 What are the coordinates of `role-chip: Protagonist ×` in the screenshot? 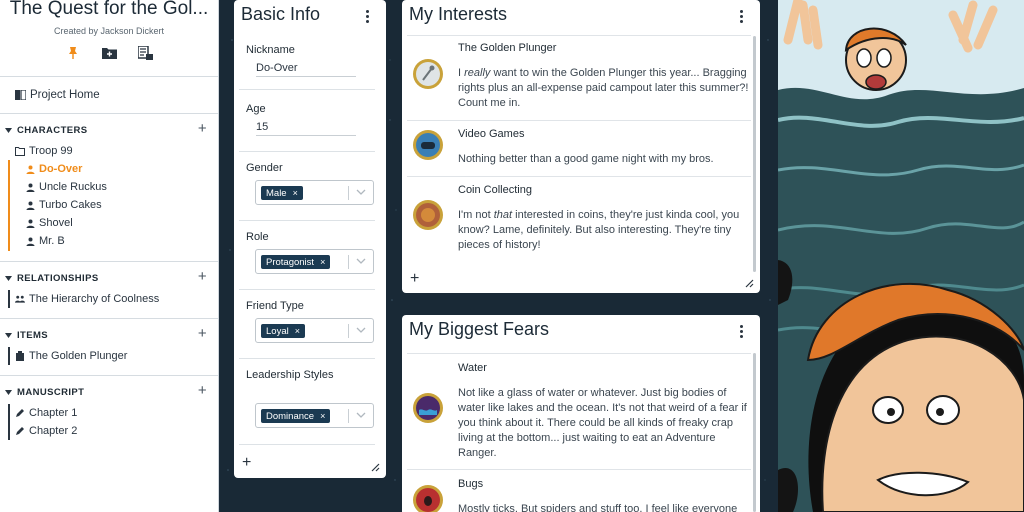 It's located at (296, 262).